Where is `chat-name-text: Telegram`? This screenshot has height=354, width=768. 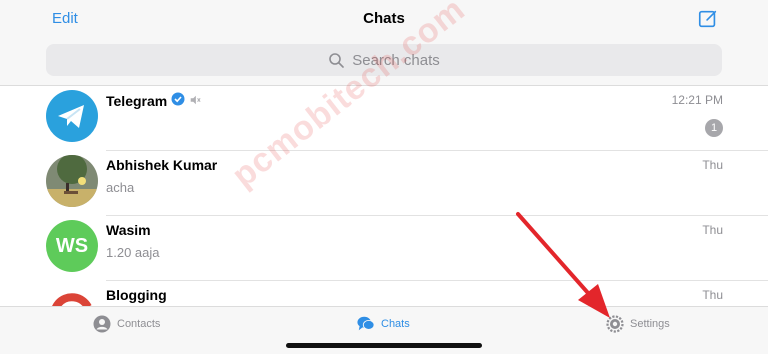
chat-name-text: Telegram is located at coordinates (137, 100).